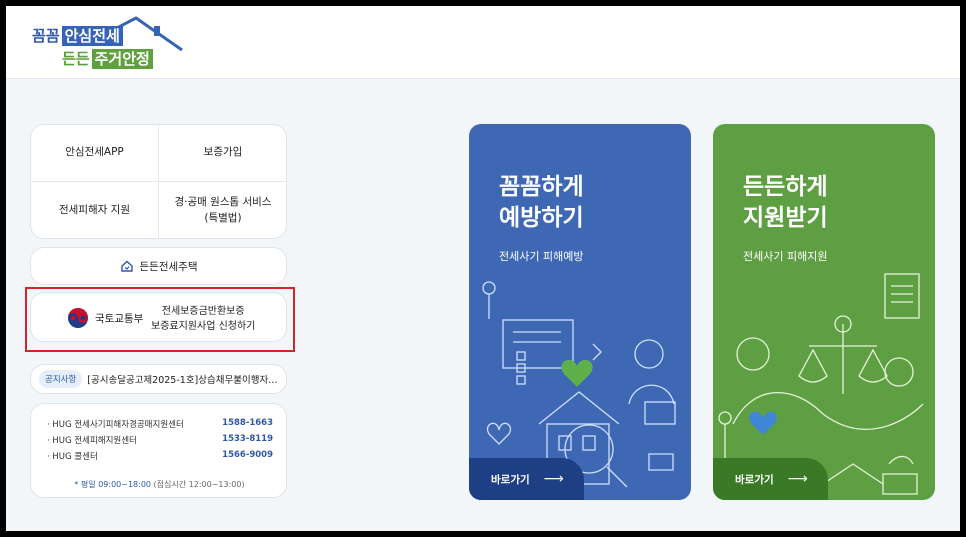 The height and width of the screenshot is (537, 966). I want to click on menu-label: 전세피해자 지원, so click(94, 209).